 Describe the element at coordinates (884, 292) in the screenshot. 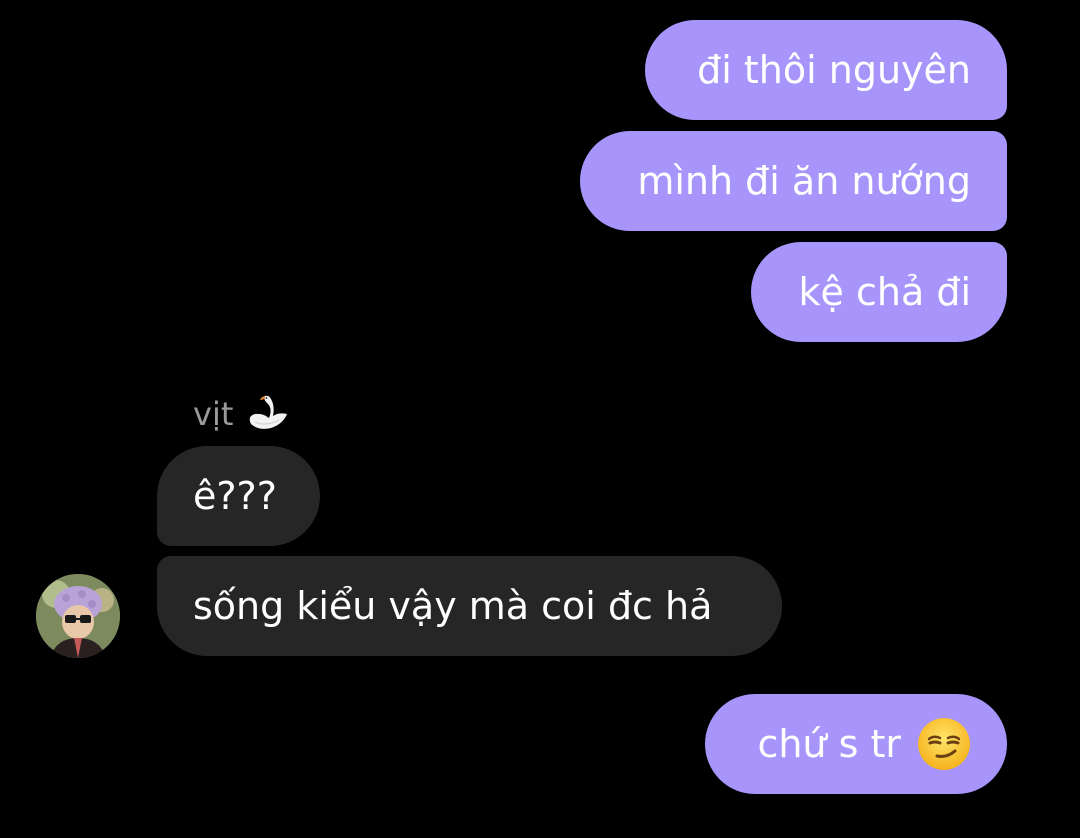

I see `message-text: kệ chả đi` at that location.